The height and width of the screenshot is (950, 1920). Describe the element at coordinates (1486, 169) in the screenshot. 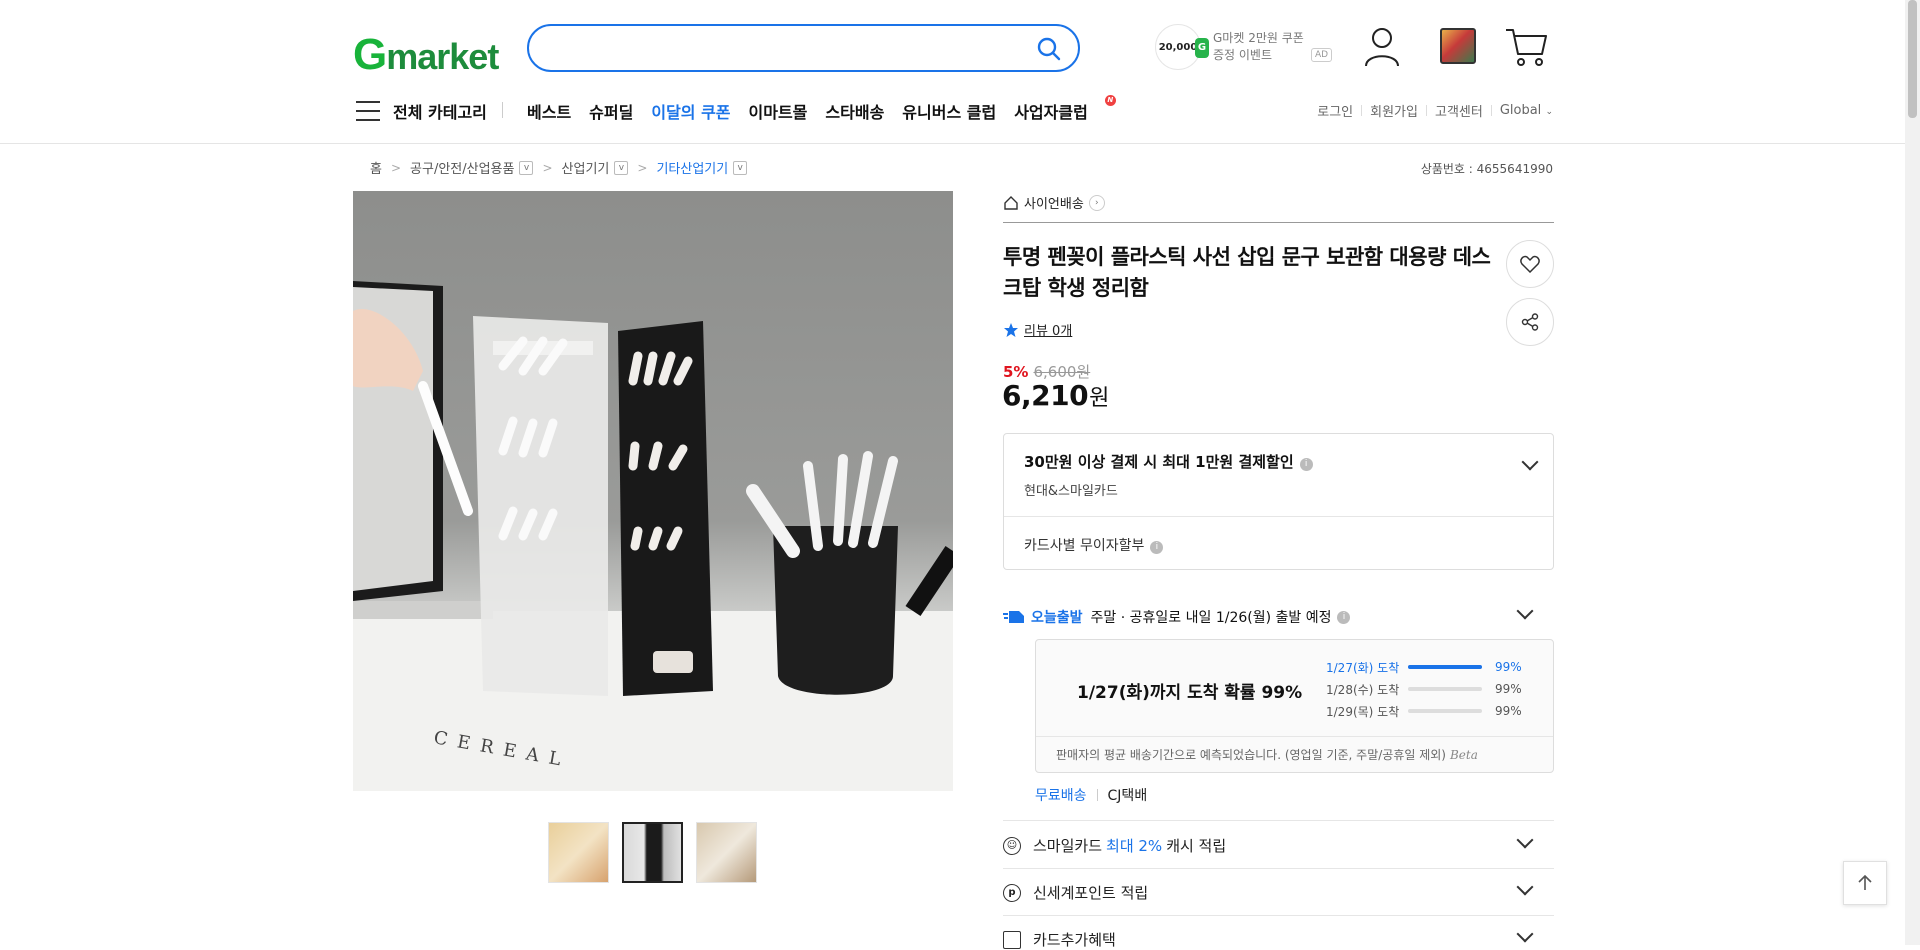

I see `product-number: 상품번호 : 4655641990` at that location.